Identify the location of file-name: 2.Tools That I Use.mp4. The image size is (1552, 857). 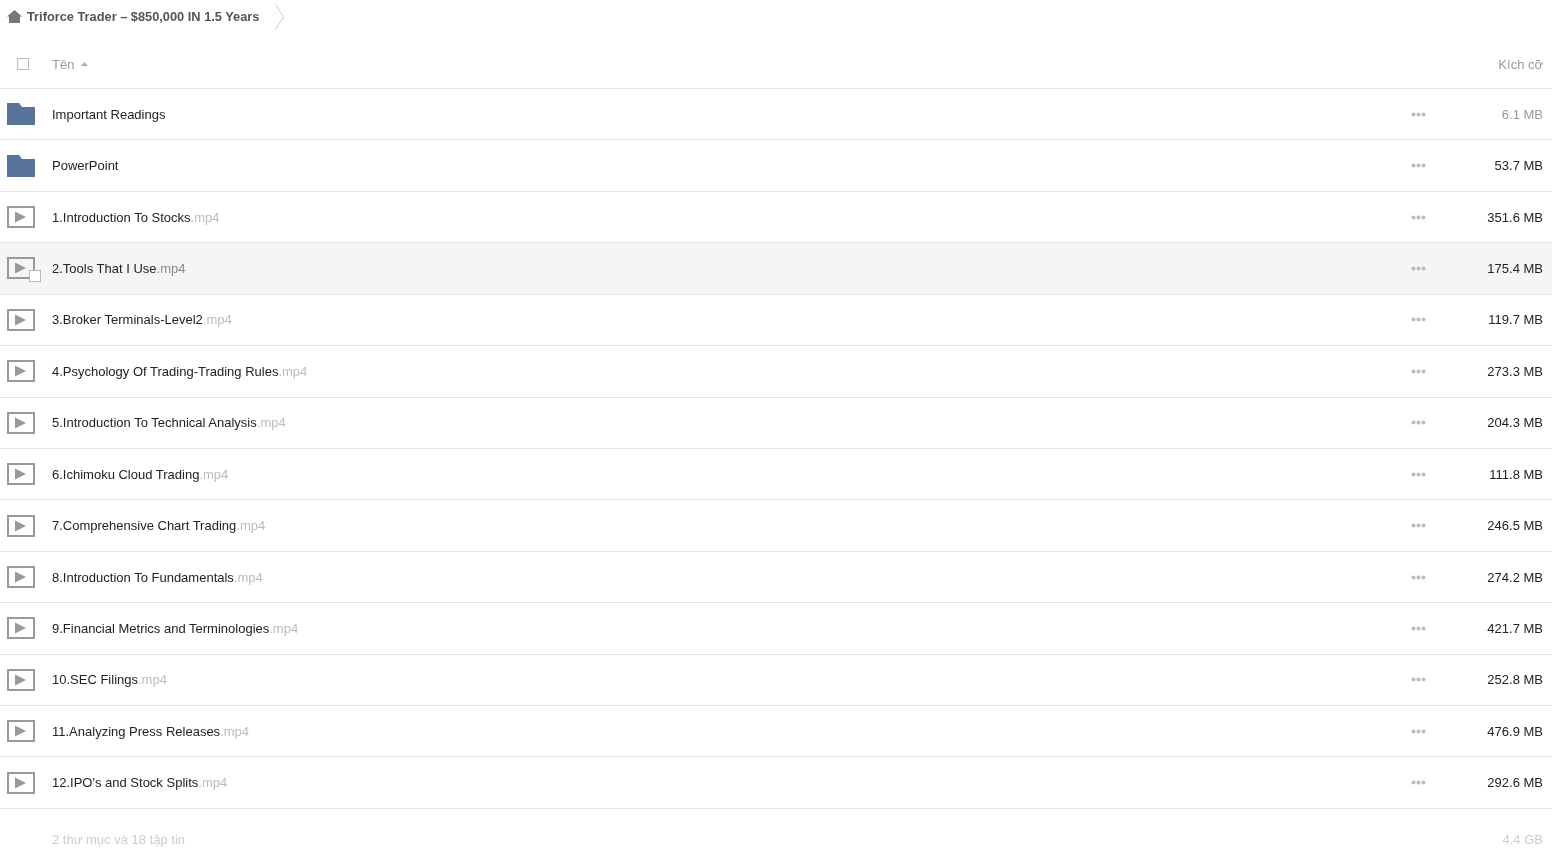
(730, 268).